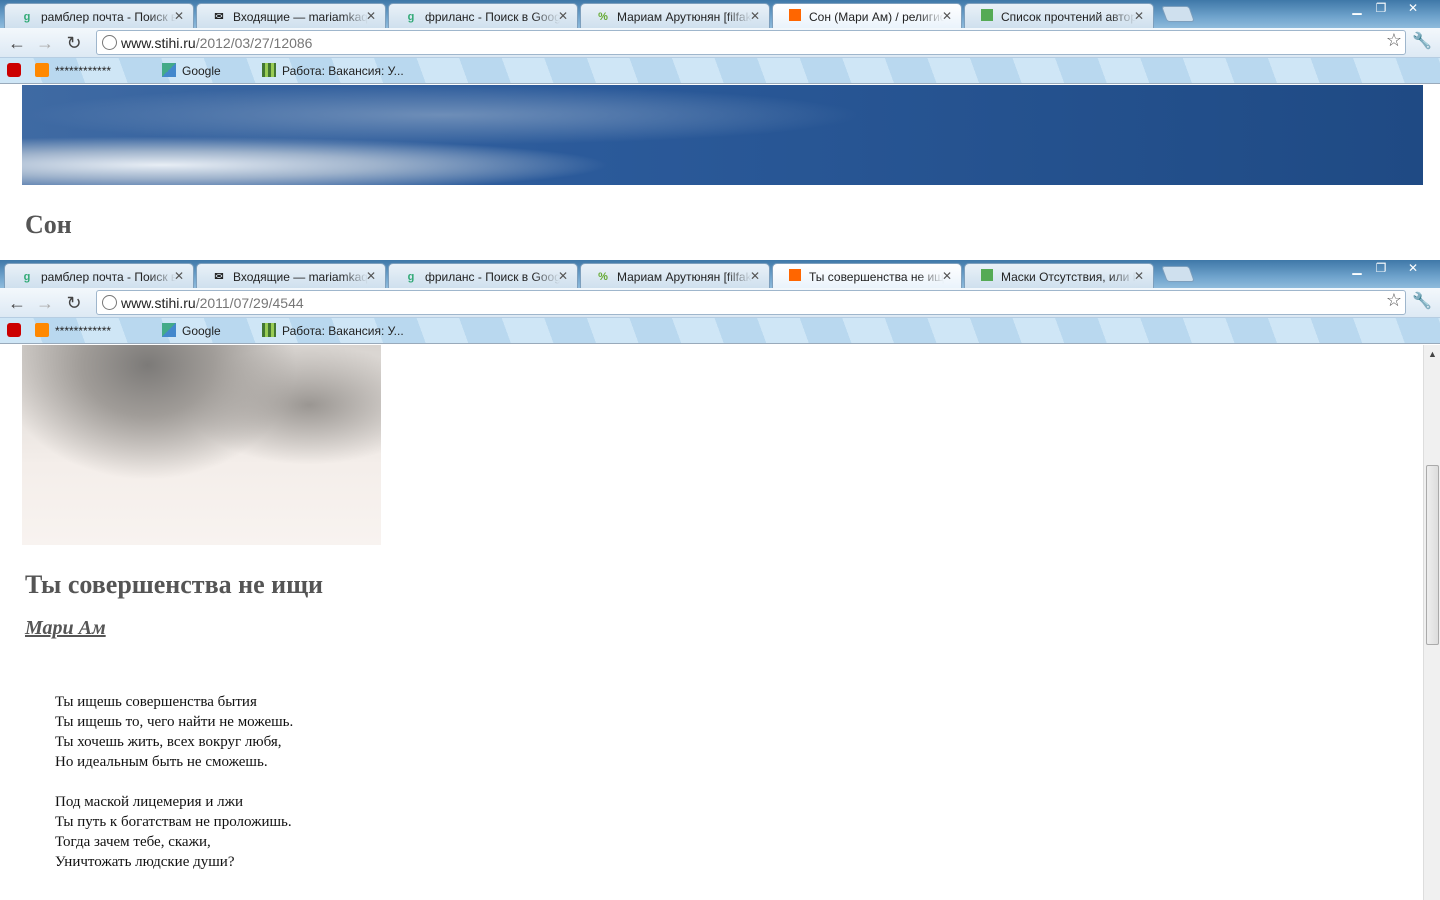 This screenshot has width=1440, height=900. I want to click on page-title: Сон, so click(48, 224).